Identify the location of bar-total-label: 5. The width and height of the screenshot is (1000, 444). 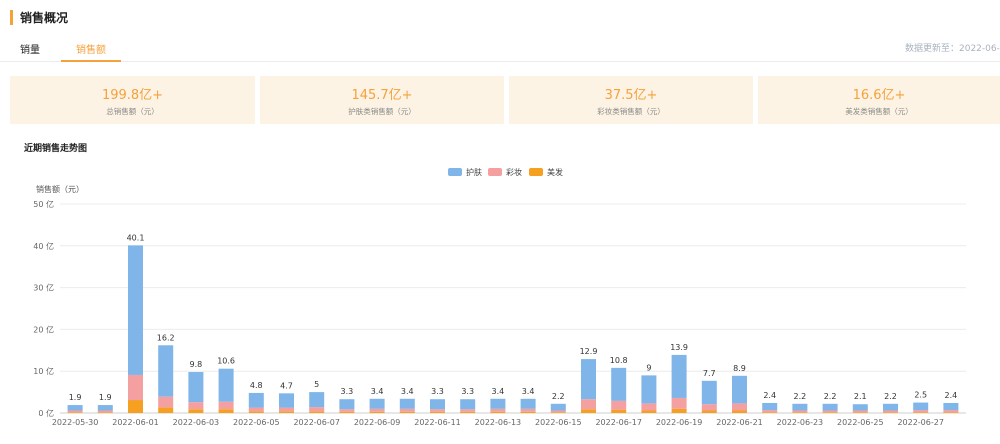
(316, 384).